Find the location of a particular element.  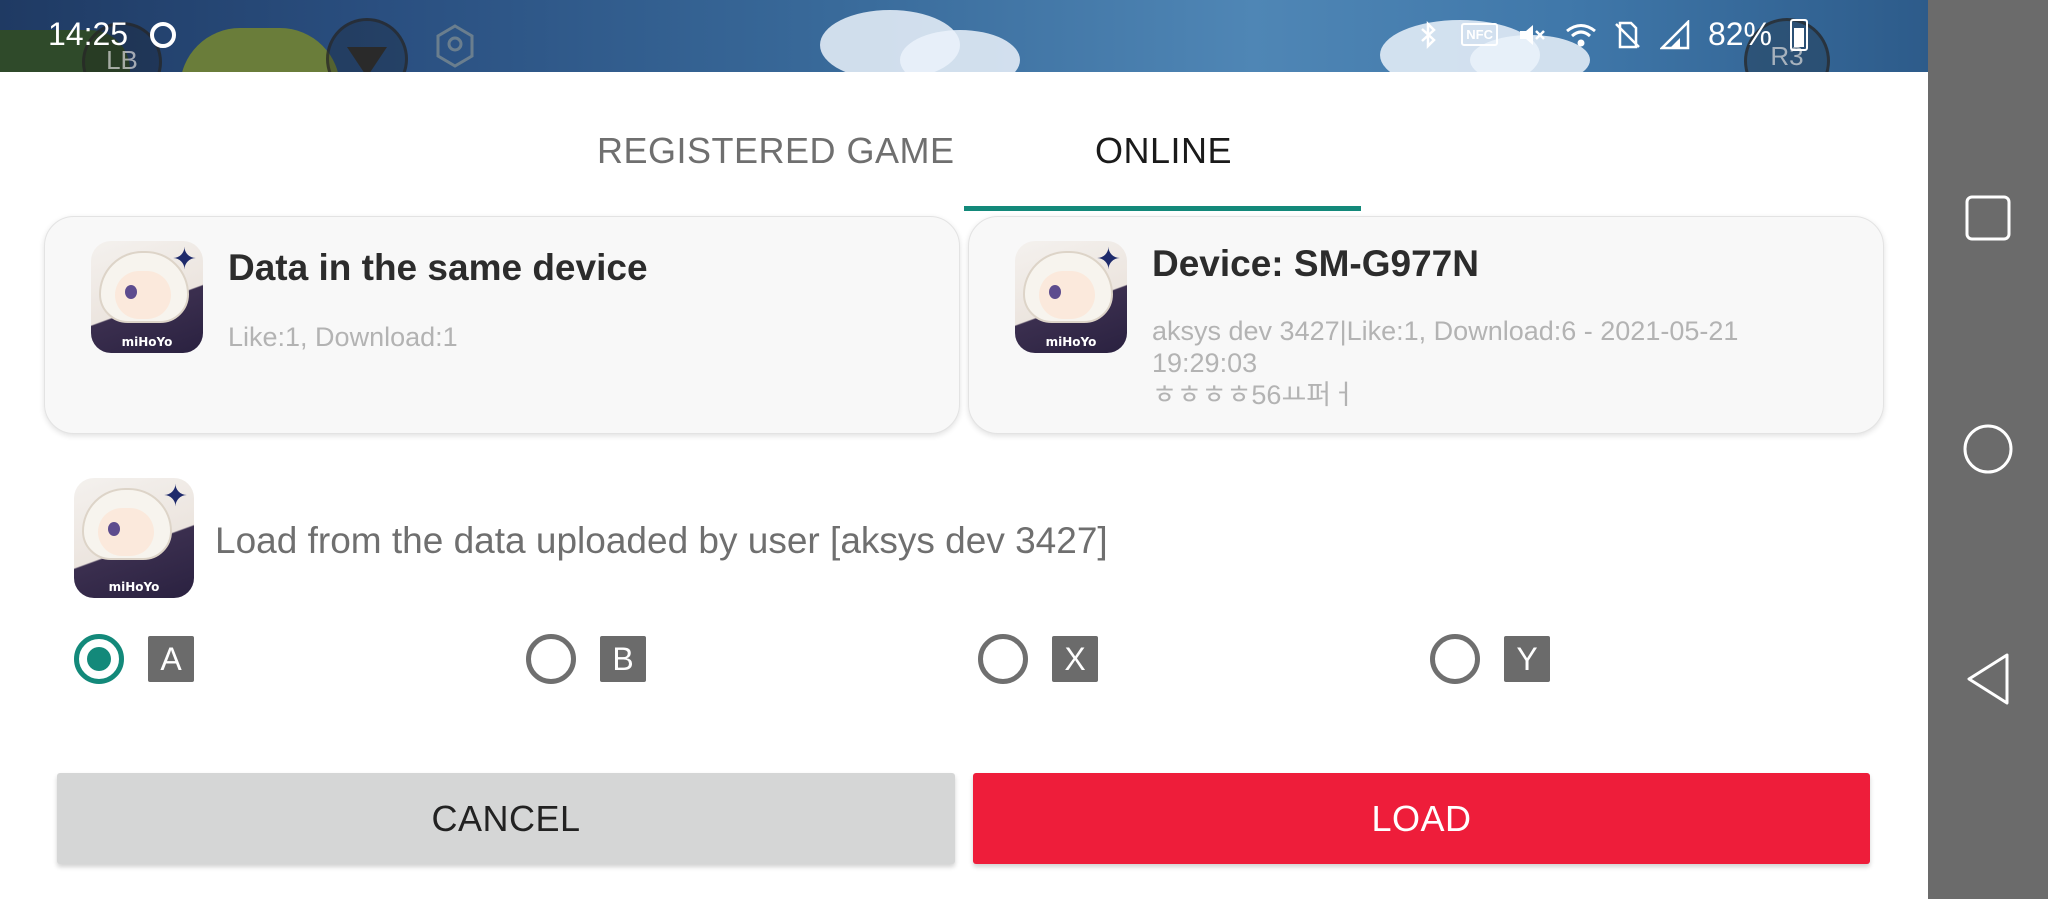

radio-a is located at coordinates (99, 659).